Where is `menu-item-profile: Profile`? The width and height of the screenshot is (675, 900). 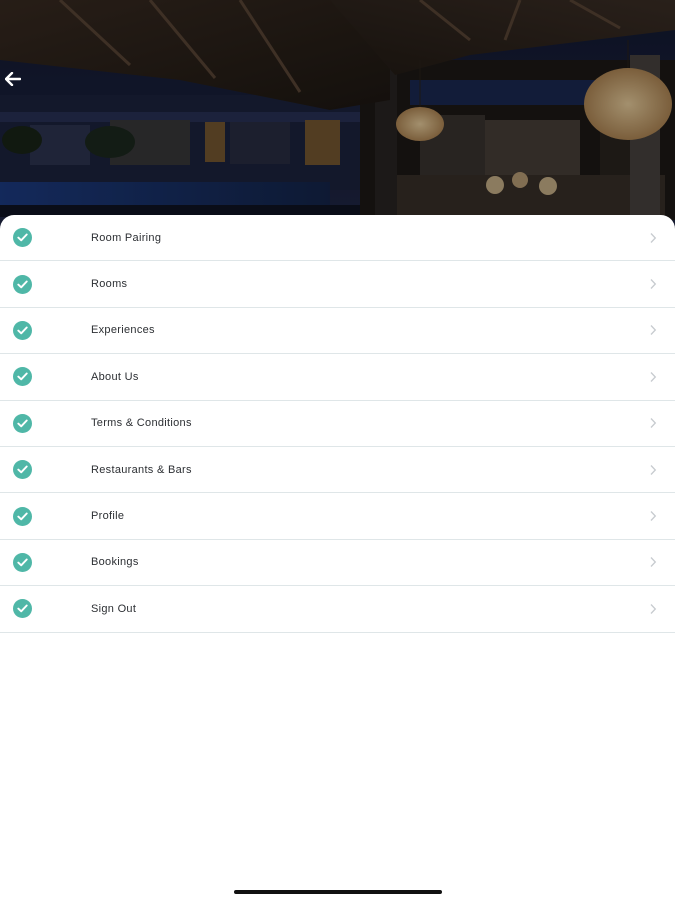 menu-item-profile: Profile is located at coordinates (337, 516).